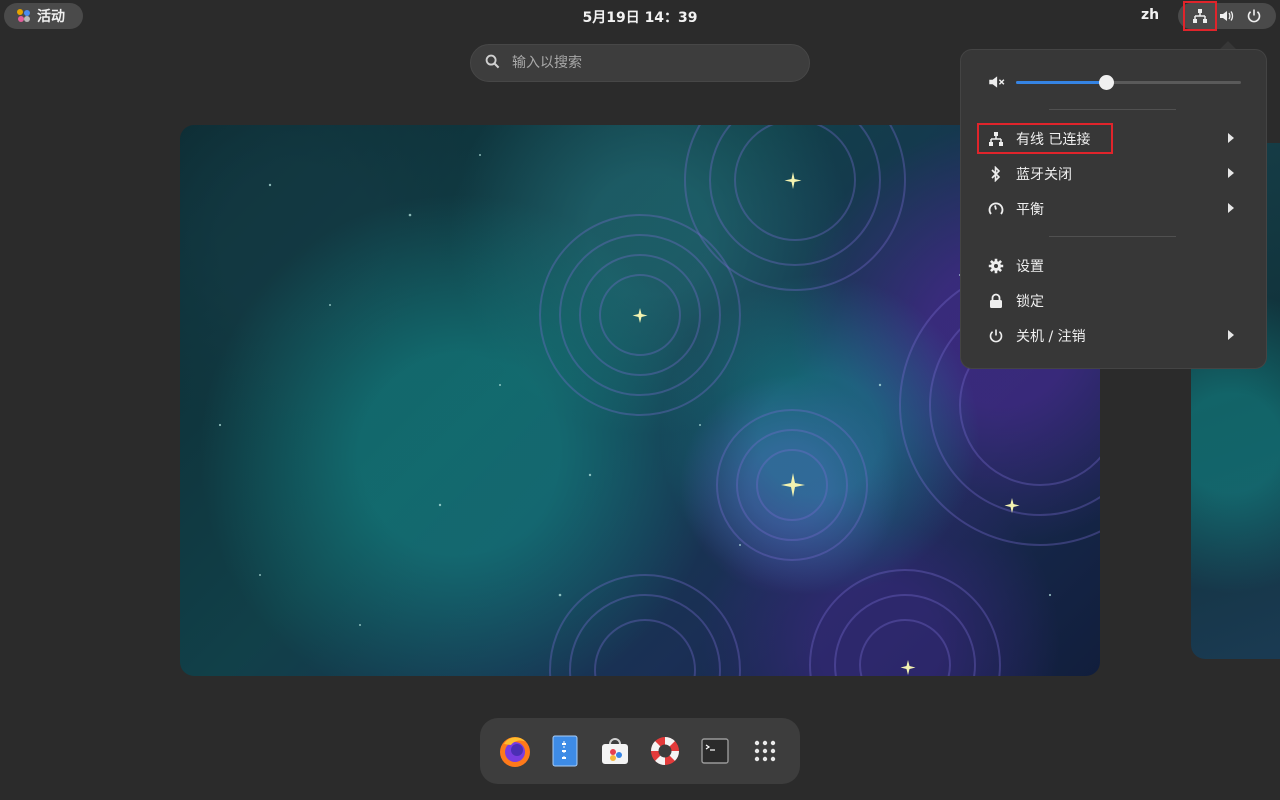 Image resolution: width=1280 pixels, height=800 pixels. I want to click on volume-row, so click(1117, 82).